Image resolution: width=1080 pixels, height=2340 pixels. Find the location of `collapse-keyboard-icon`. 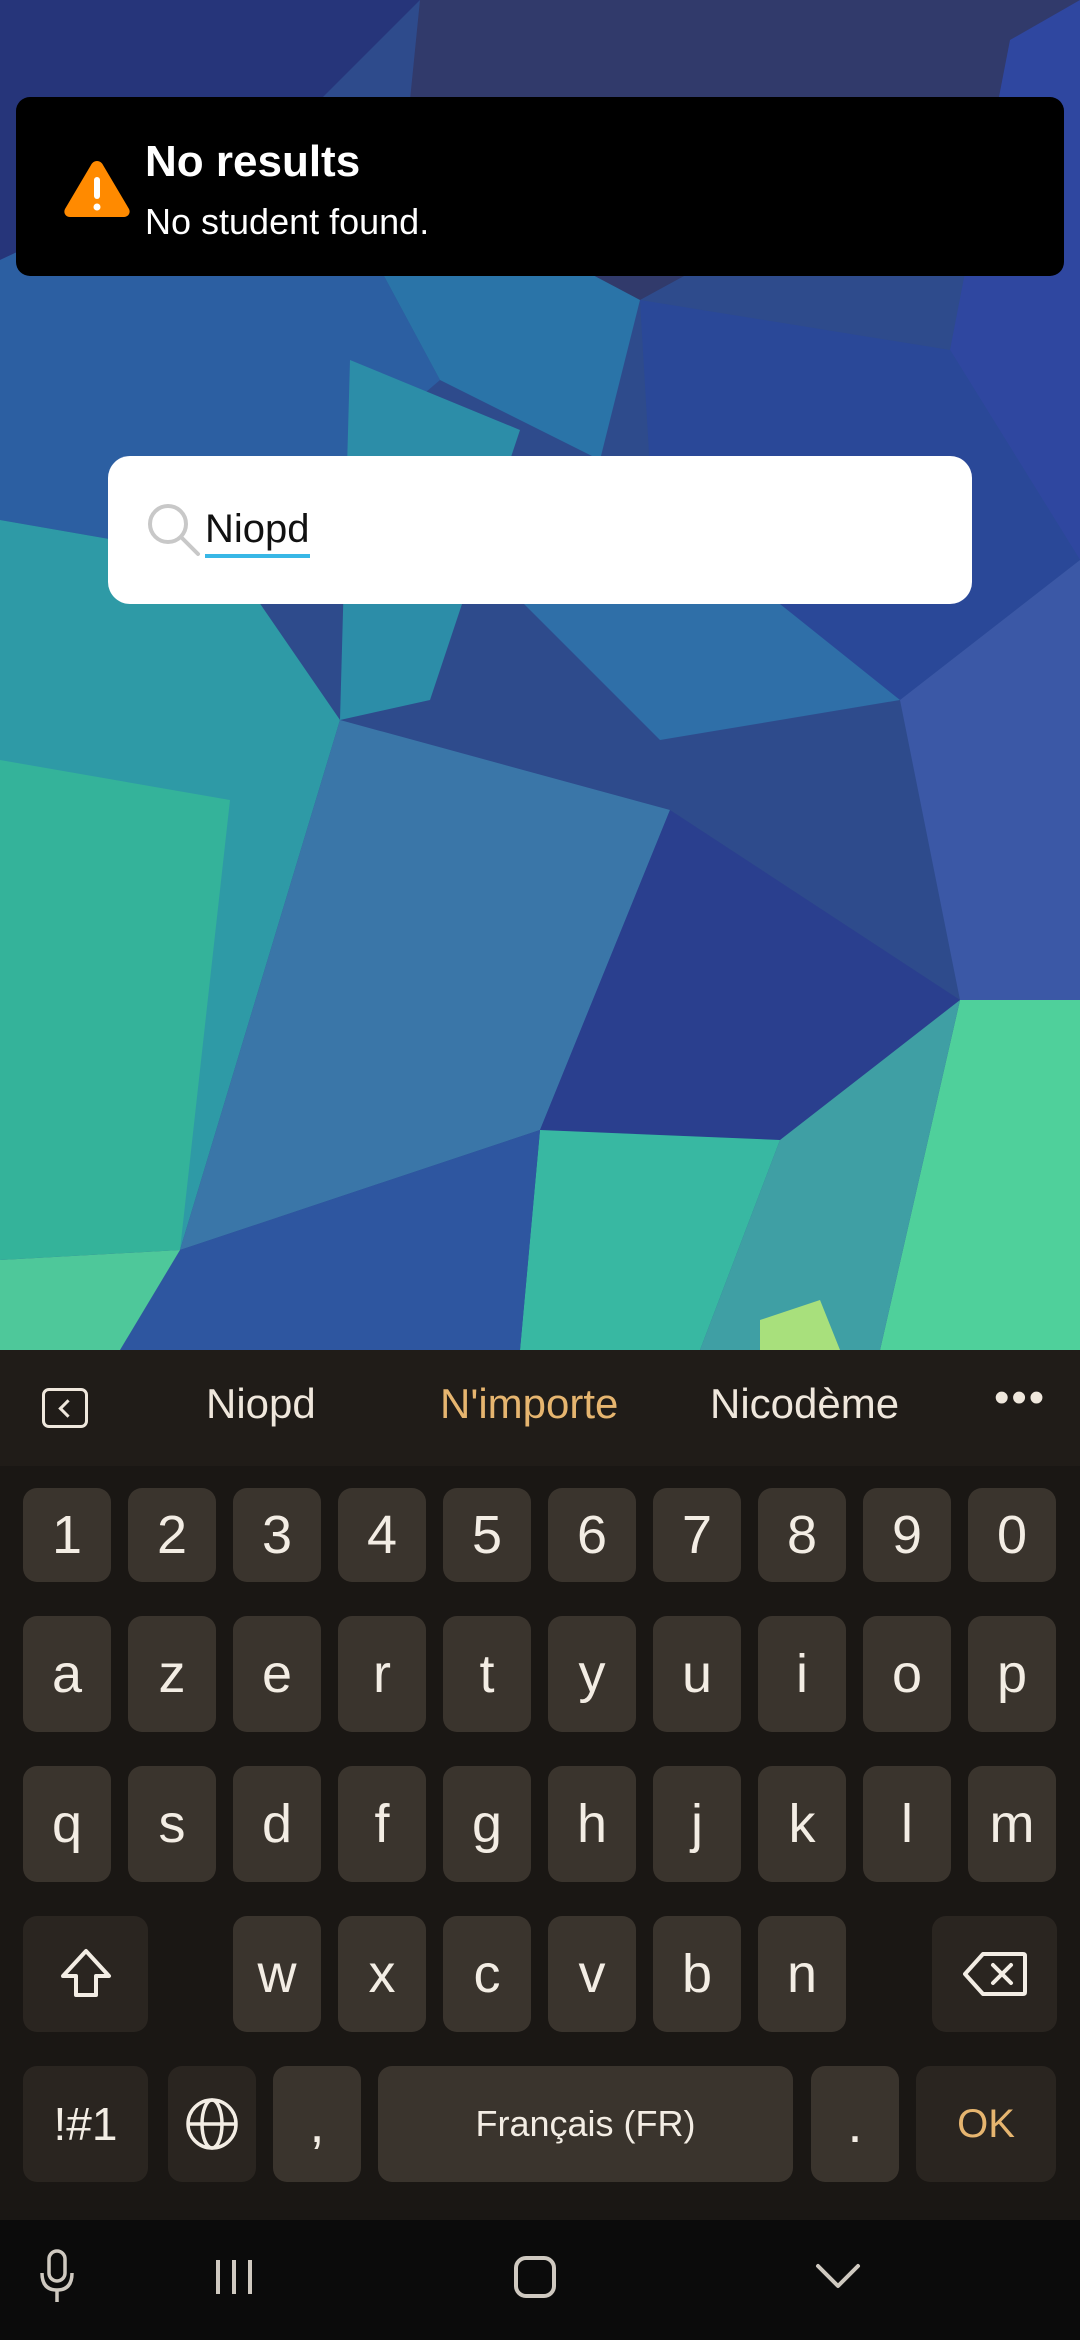

collapse-keyboard-icon is located at coordinates (65, 1408).